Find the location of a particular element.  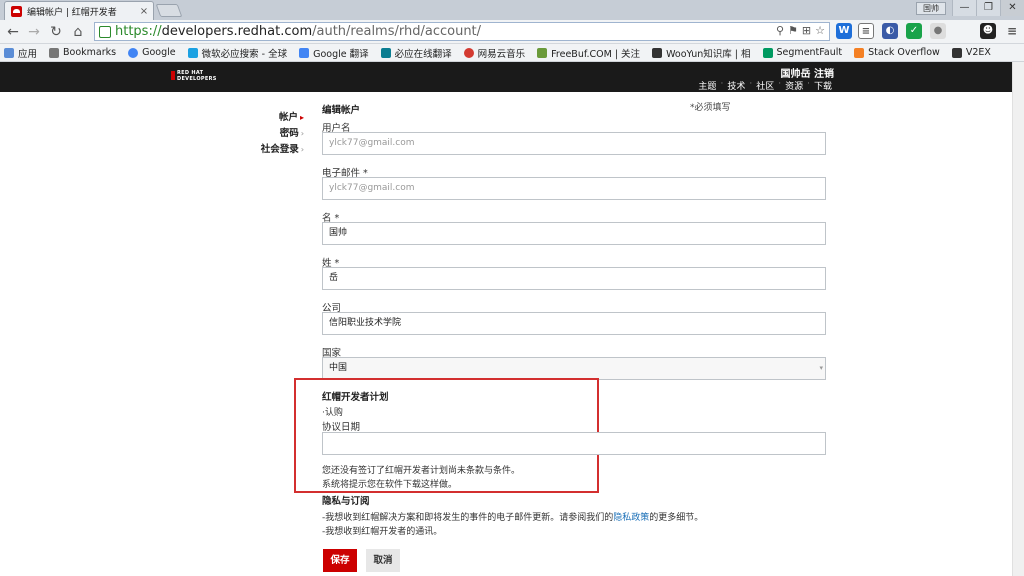

segmentfault-icon is located at coordinates (767, 52).